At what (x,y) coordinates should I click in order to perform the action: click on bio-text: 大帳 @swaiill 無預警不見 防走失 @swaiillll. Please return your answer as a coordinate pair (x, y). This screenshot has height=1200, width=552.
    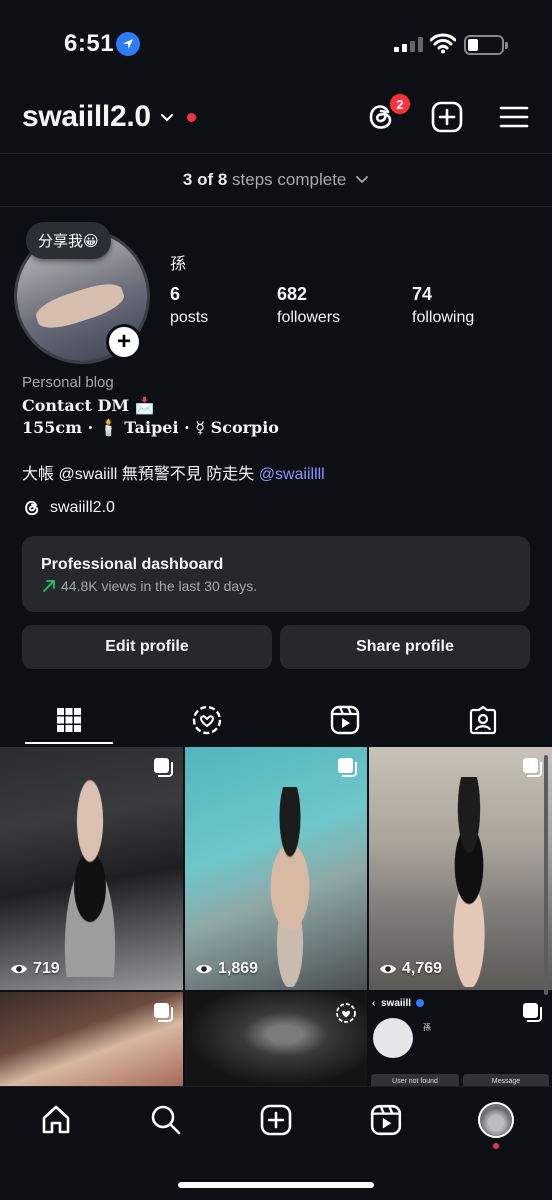
    Looking at the image, I should click on (173, 472).